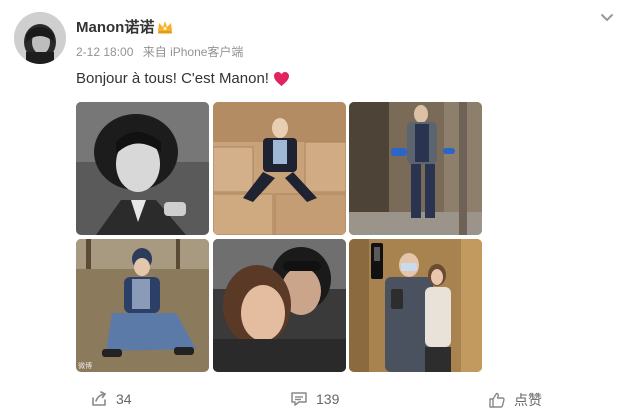  I want to click on like-label: 点赞, so click(528, 400).